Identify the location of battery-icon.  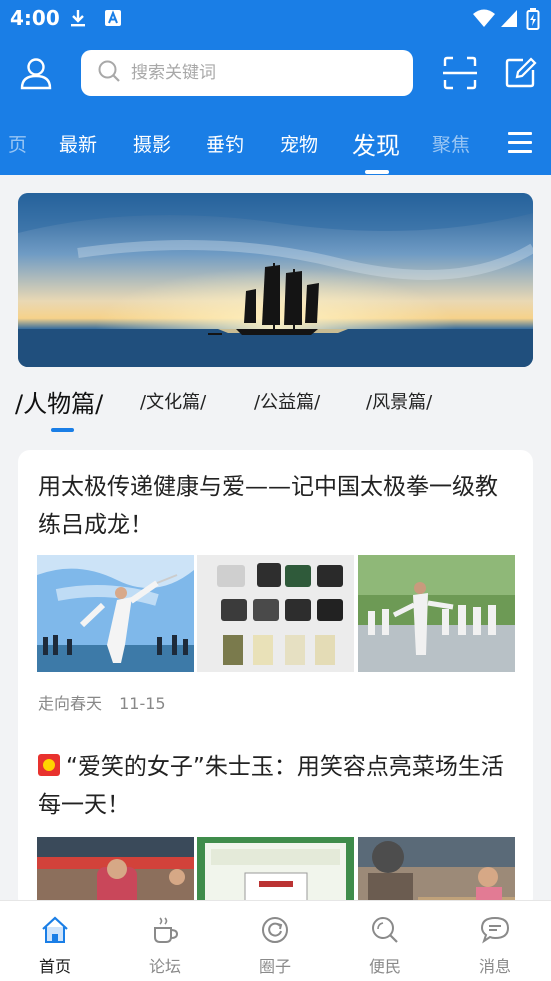
(533, 21).